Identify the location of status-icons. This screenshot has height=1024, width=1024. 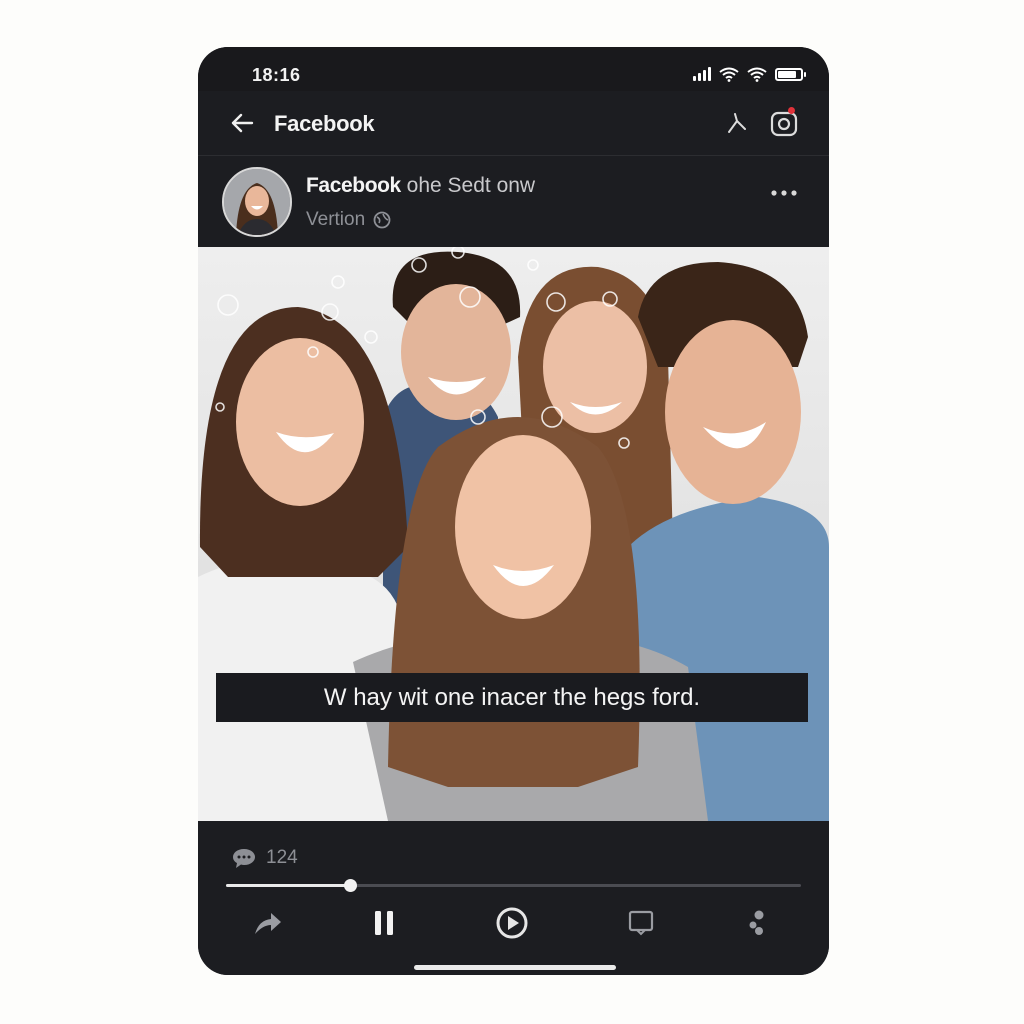
(749, 74).